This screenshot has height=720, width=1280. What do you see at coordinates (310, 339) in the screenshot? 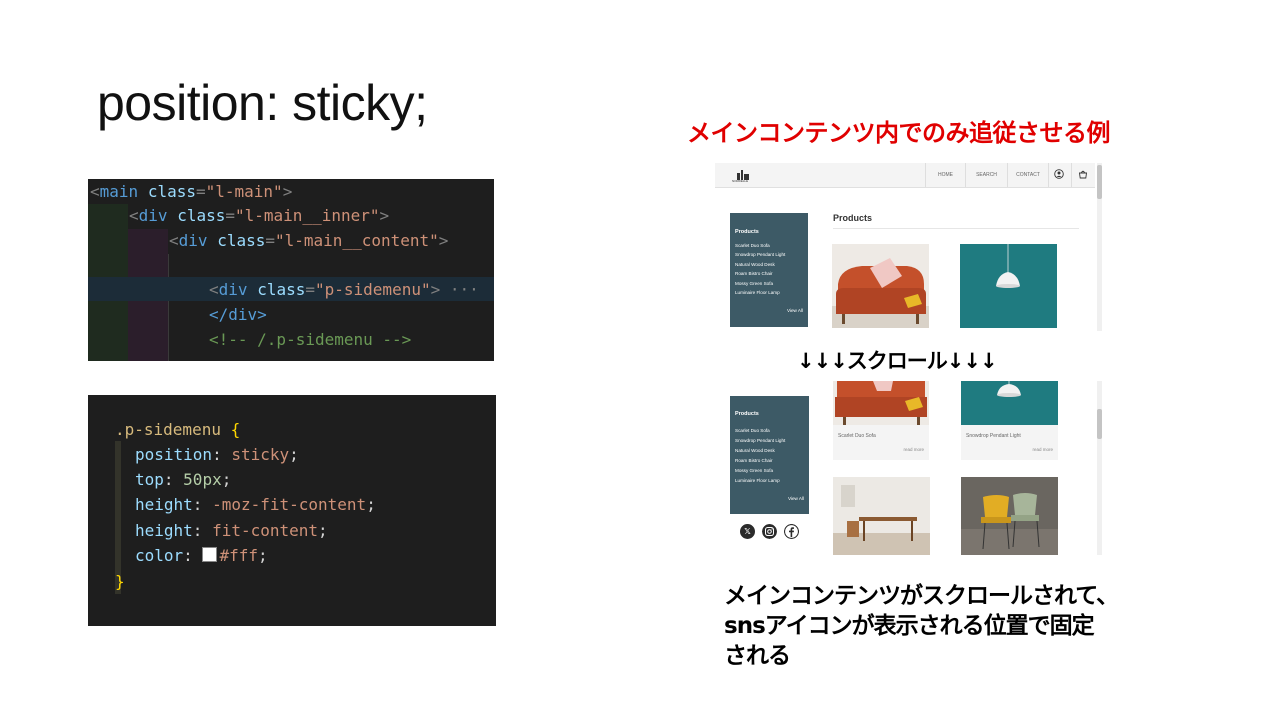
I see `code-line-7: <!-- /.p-sidemenu -->` at bounding box center [310, 339].